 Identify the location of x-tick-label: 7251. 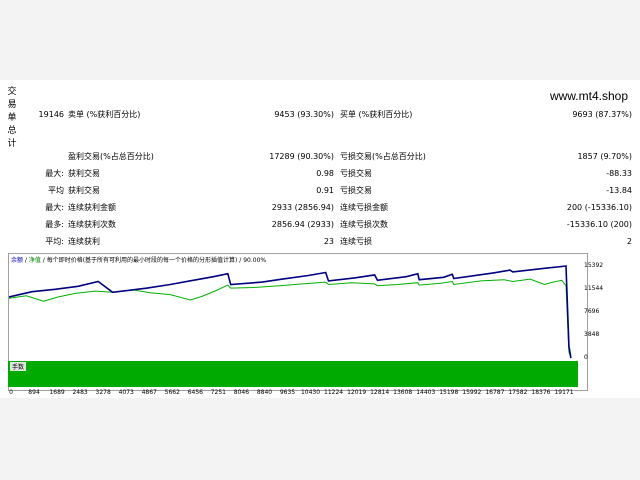
(218, 392).